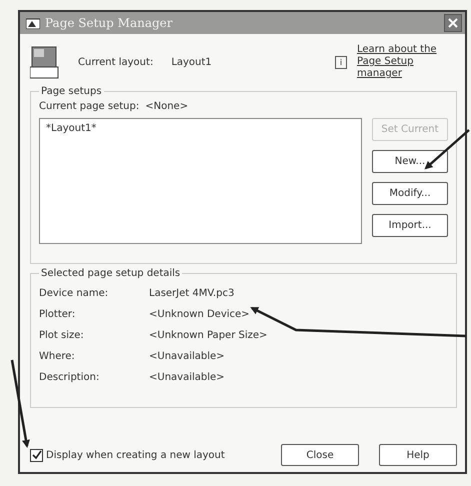 This screenshot has height=486, width=471. Describe the element at coordinates (62, 335) in the screenshot. I see `detail-label: Plot size:` at that location.